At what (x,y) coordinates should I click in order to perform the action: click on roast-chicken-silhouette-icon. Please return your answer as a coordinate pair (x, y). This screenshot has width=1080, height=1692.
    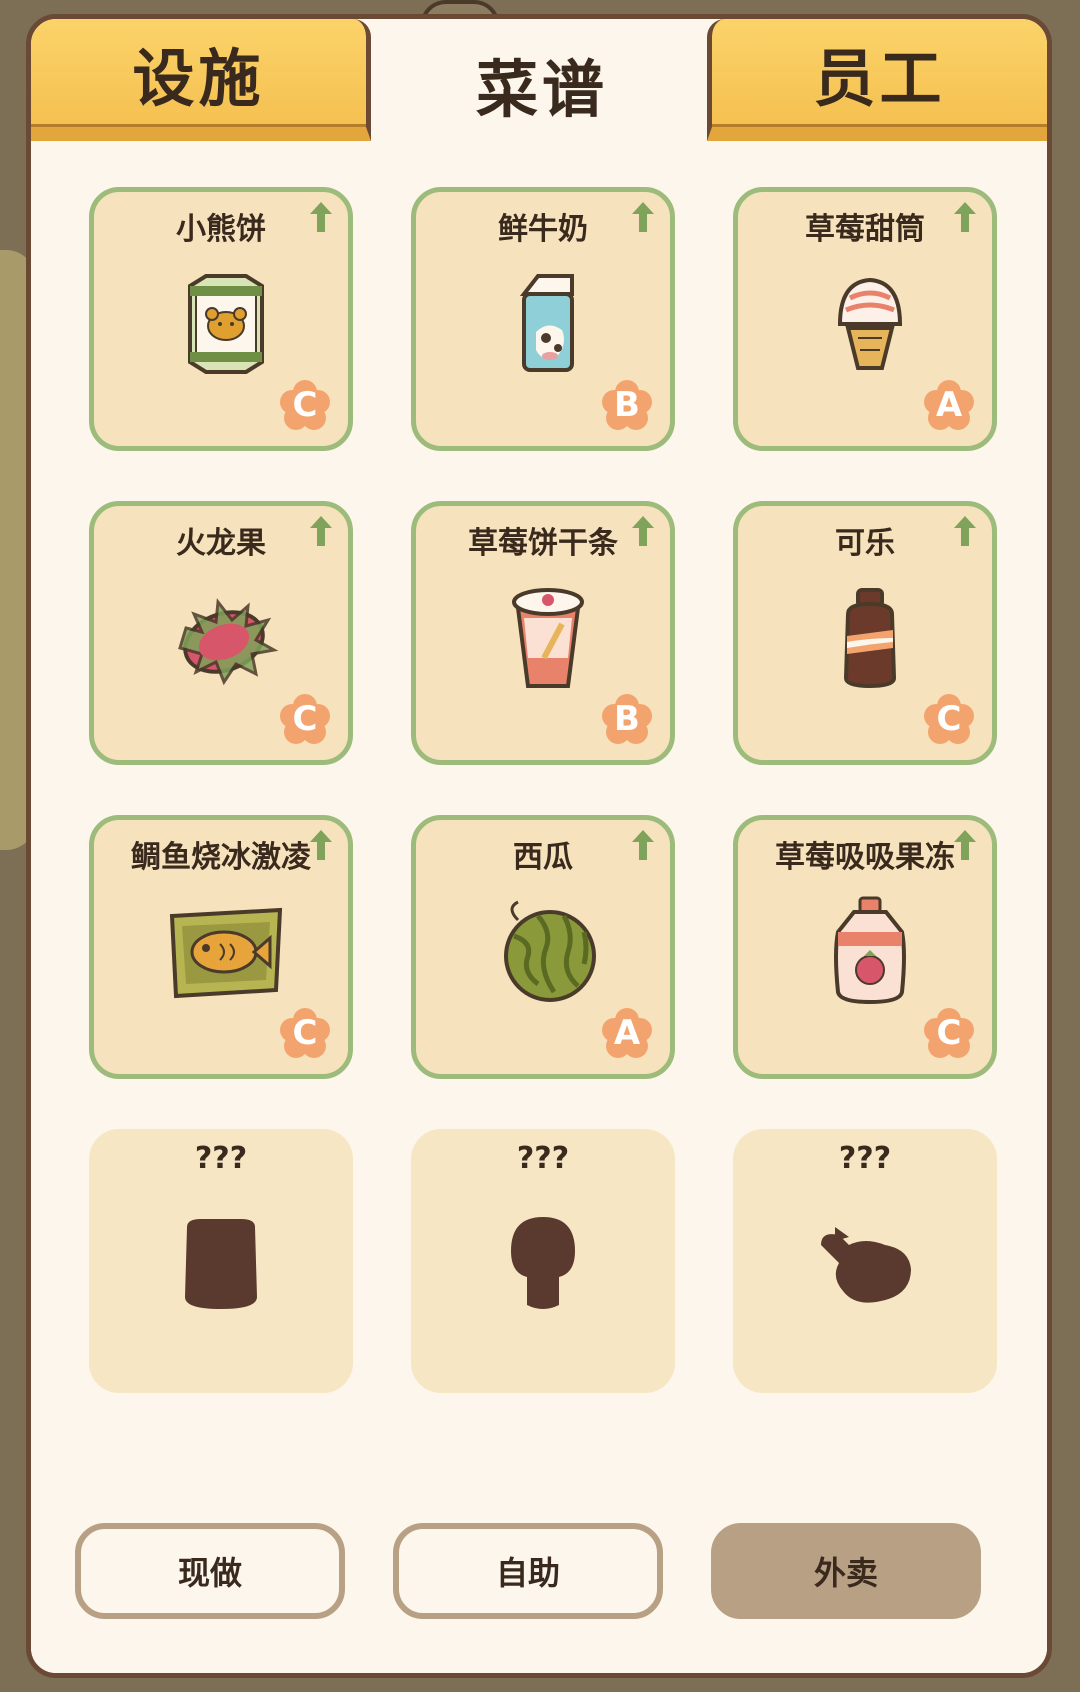
    Looking at the image, I should click on (866, 1265).